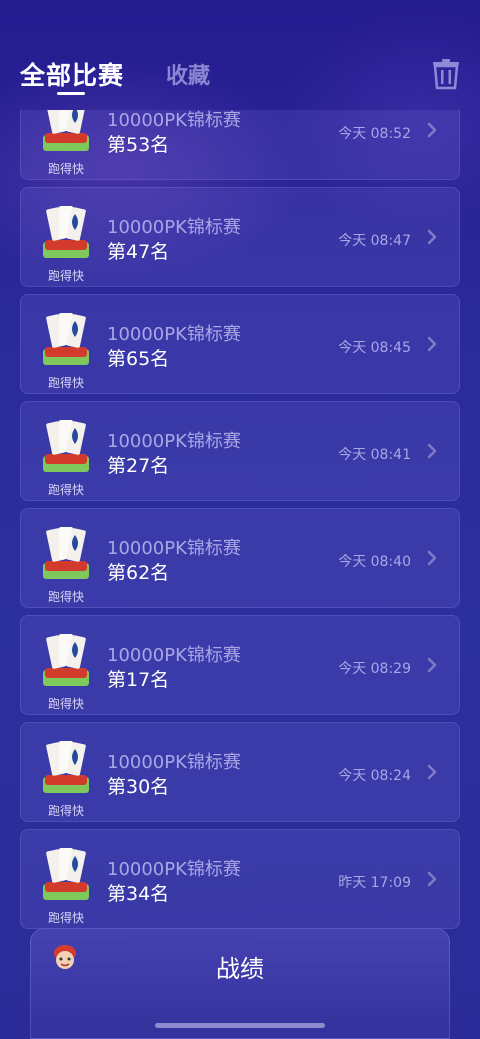  What do you see at coordinates (374, 134) in the screenshot?
I see `card-time: 今天 08:52` at bounding box center [374, 134].